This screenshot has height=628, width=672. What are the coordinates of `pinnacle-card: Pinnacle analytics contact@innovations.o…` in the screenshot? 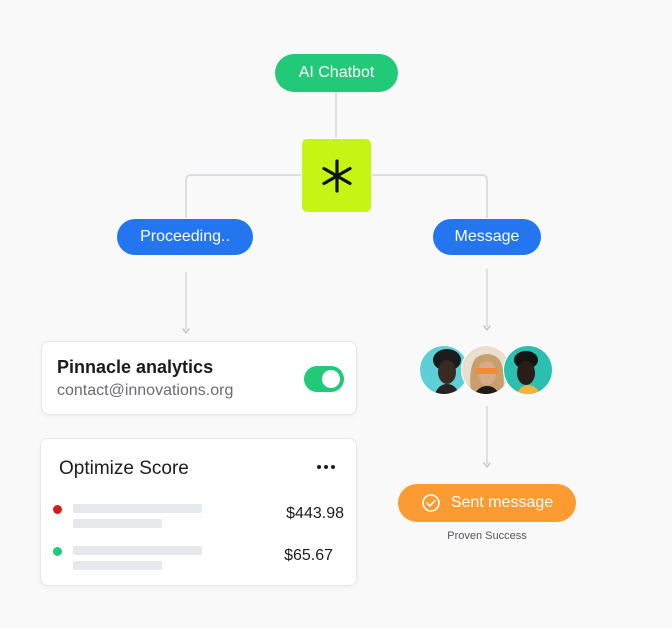 It's located at (199, 378).